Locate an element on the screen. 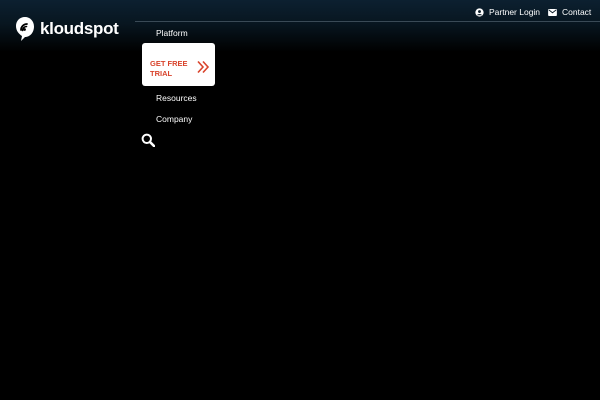 The width and height of the screenshot is (600, 400). contact-label: Contact is located at coordinates (577, 12).